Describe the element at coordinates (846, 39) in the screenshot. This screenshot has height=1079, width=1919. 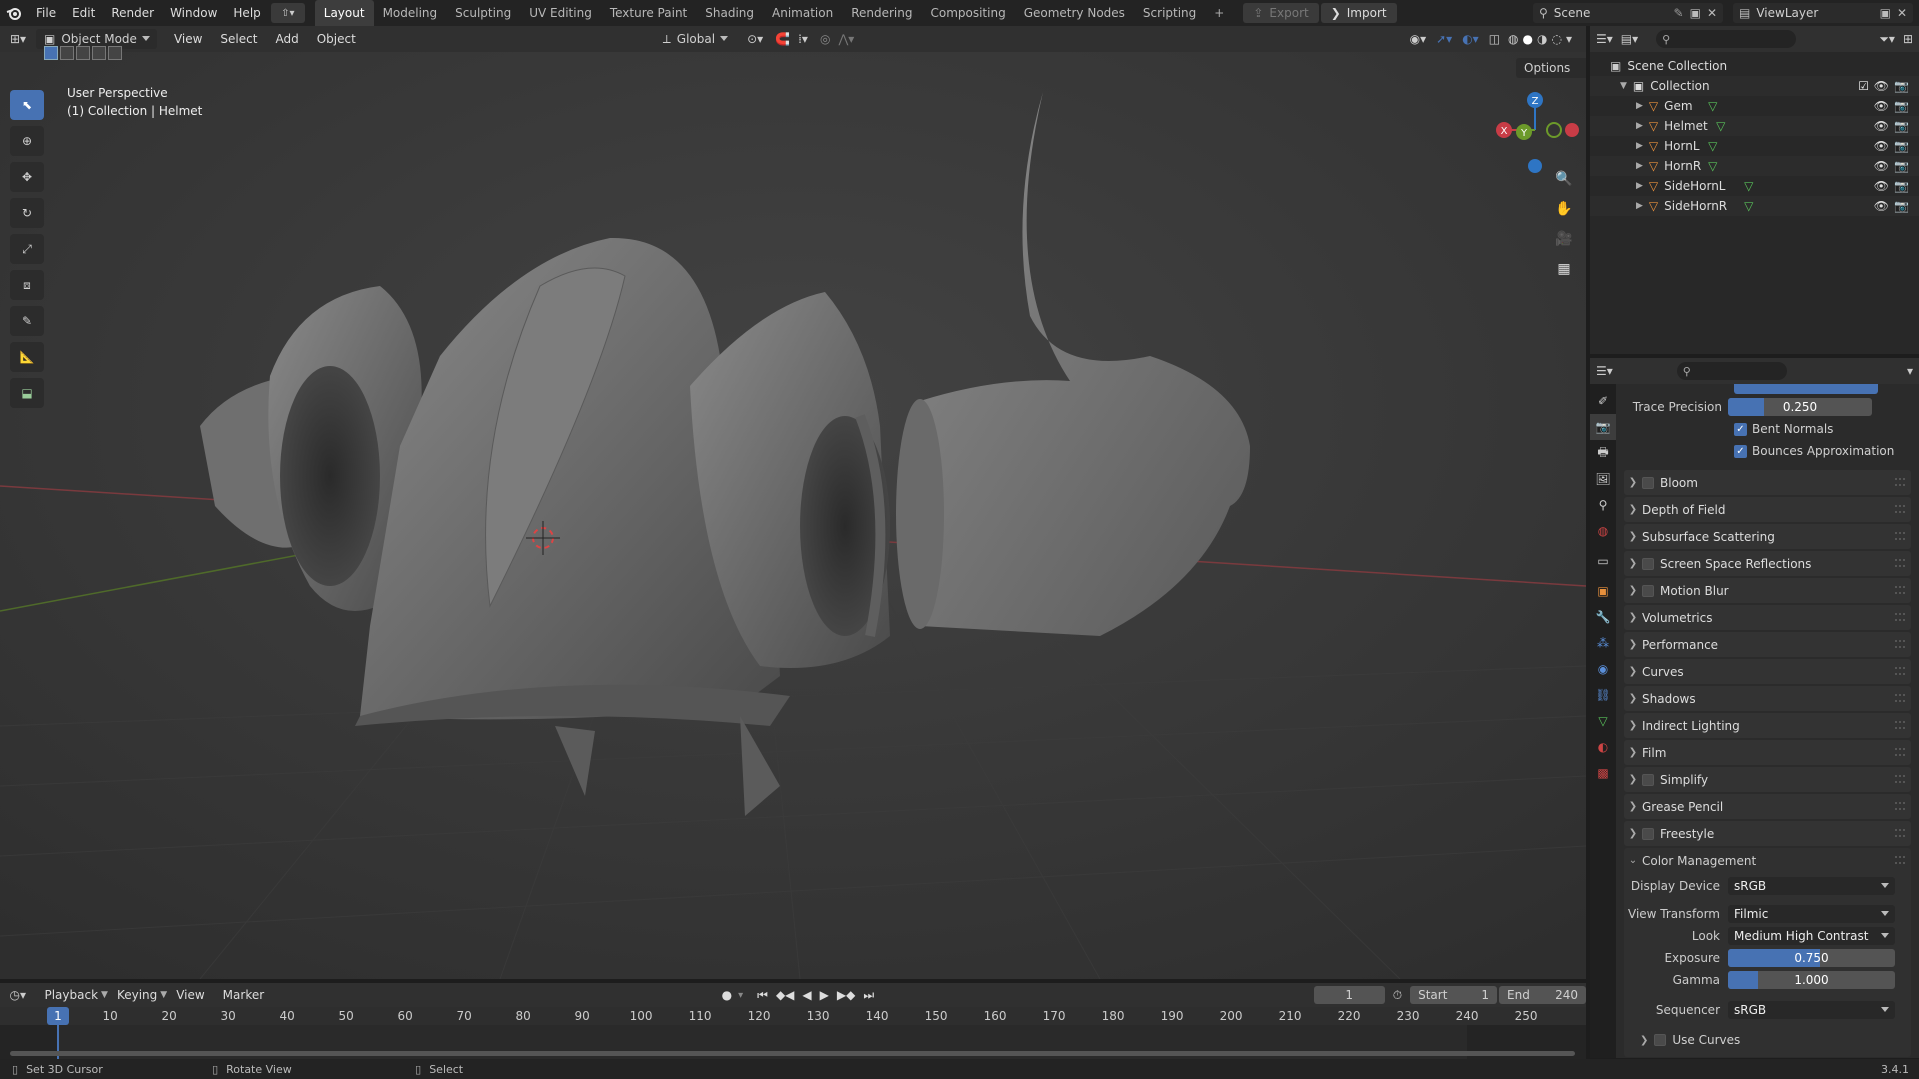
I see `falloff-icon: ⋀▾` at that location.